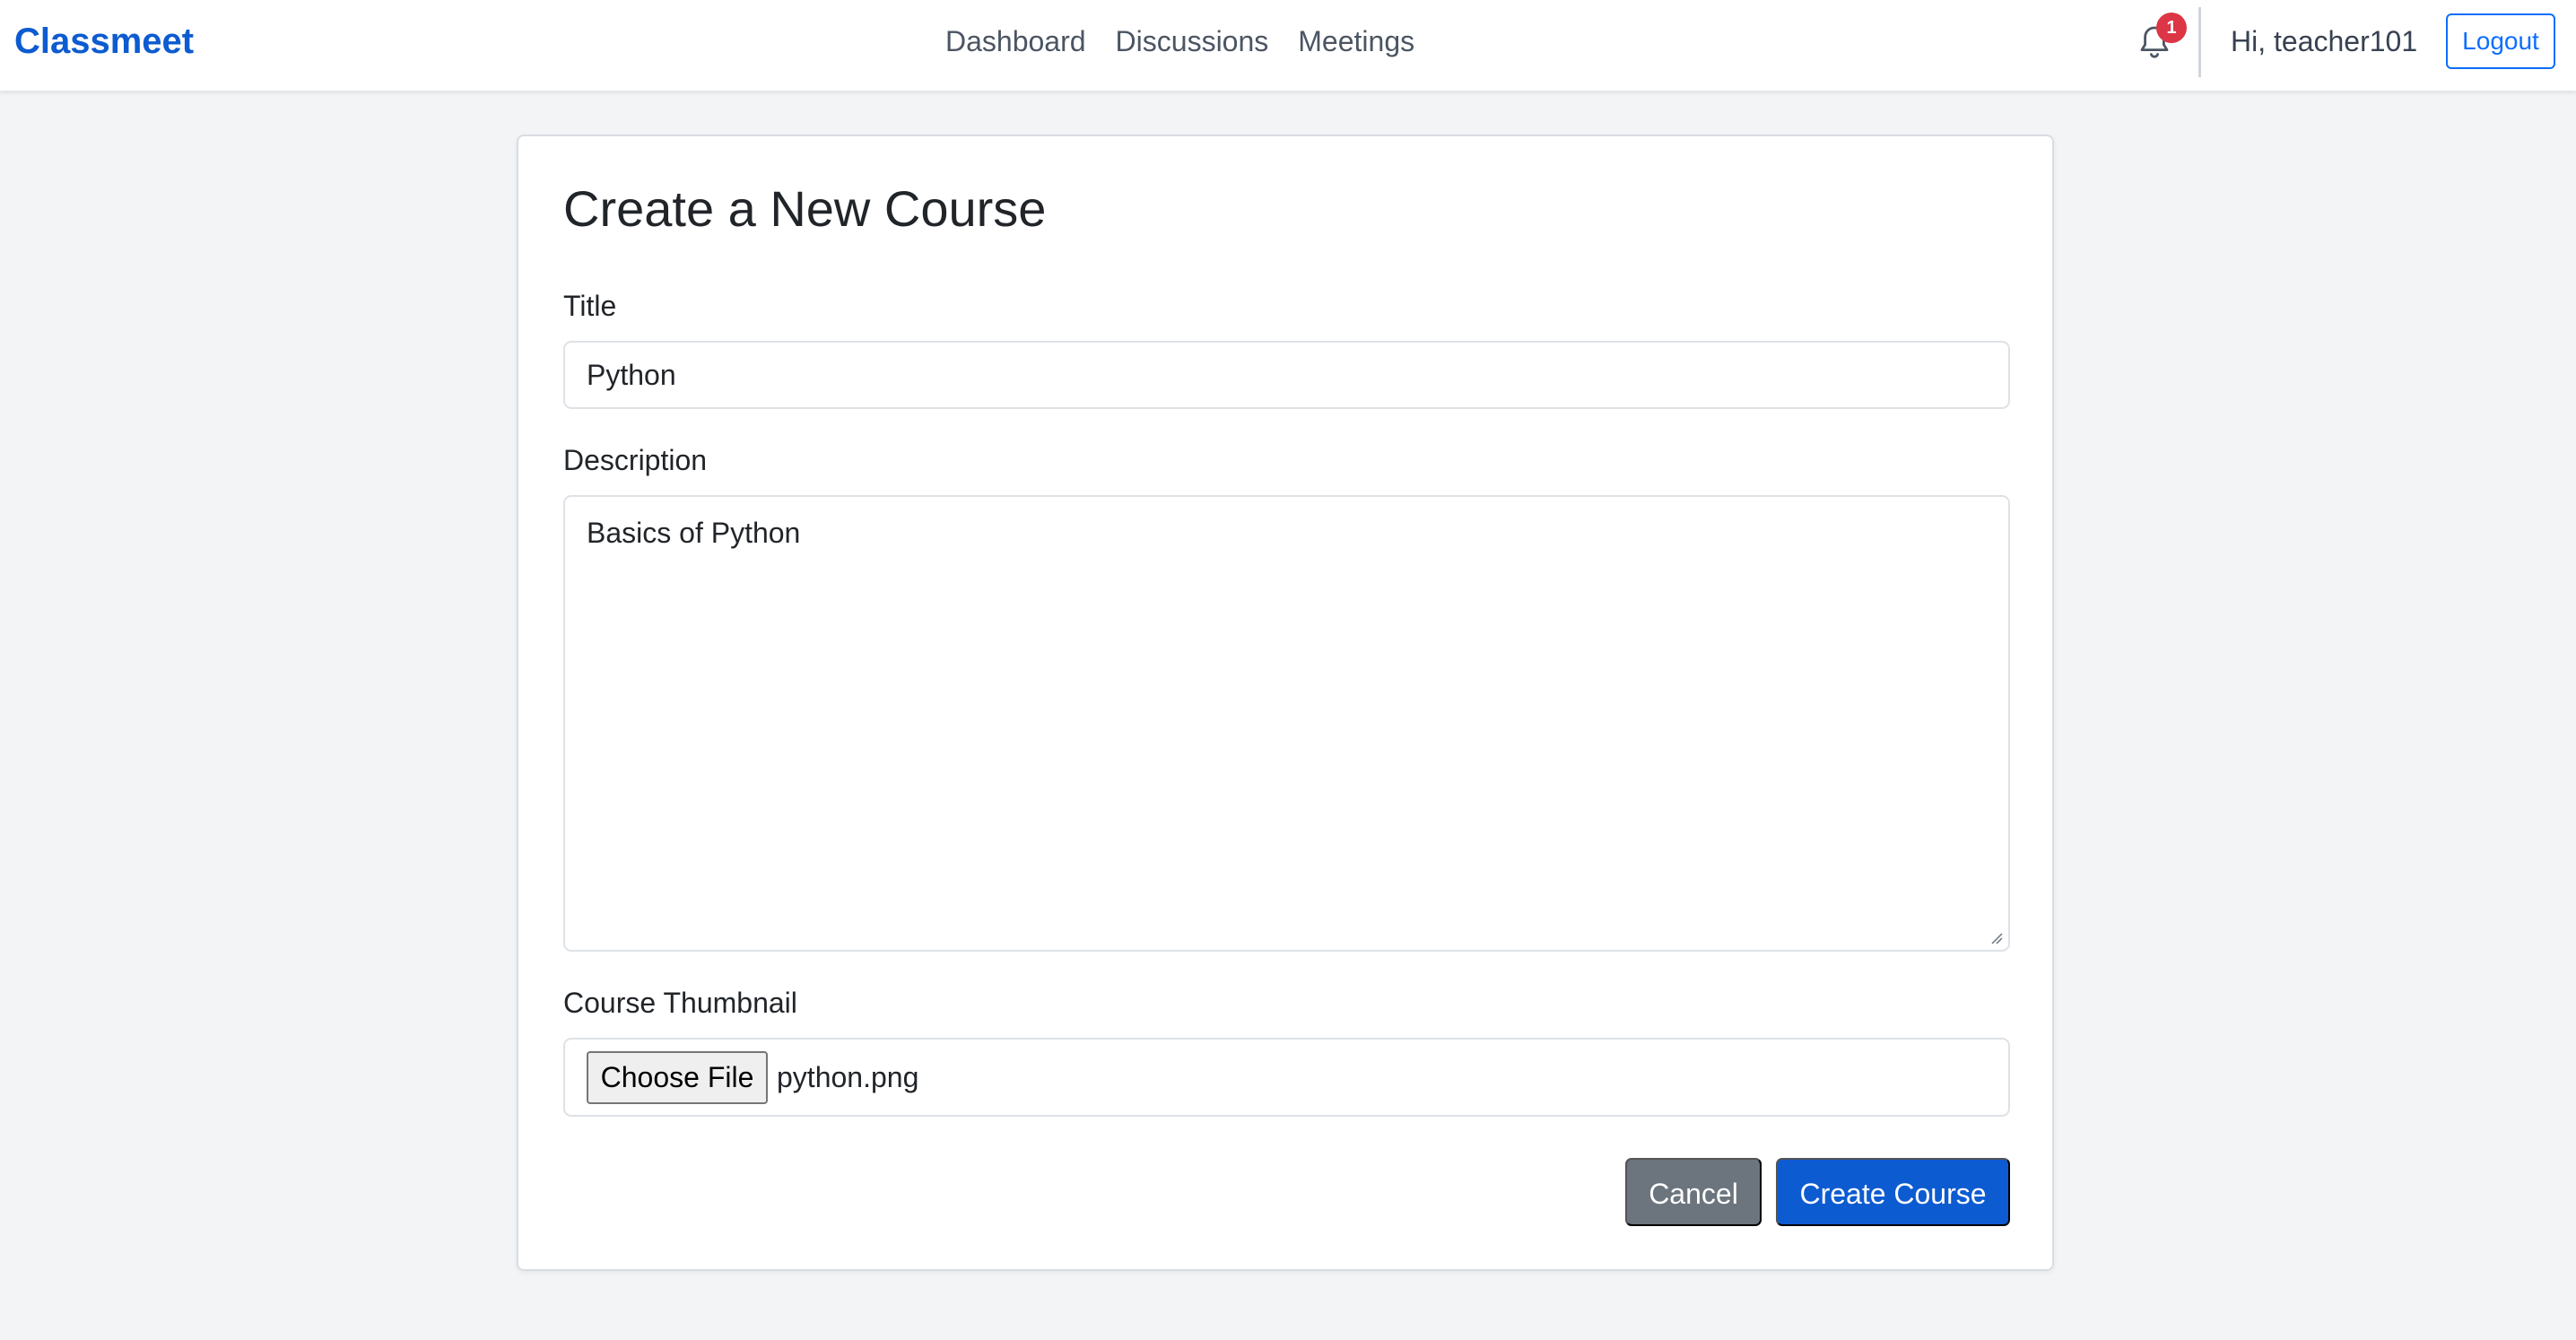 The image size is (2576, 1340). I want to click on selected-file-name: python.png, so click(848, 1077).